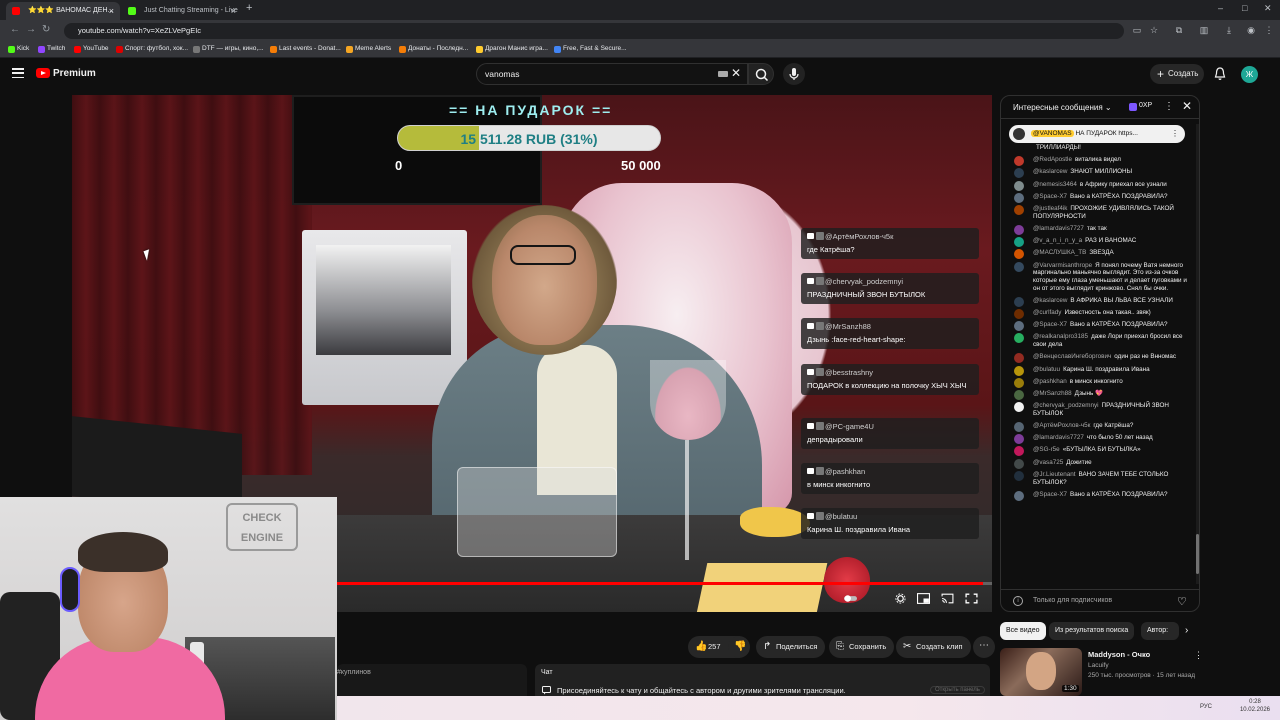 This screenshot has width=1280, height=720. Describe the element at coordinates (18, 49) in the screenshot. I see `bookmark-kick: Kick` at that location.